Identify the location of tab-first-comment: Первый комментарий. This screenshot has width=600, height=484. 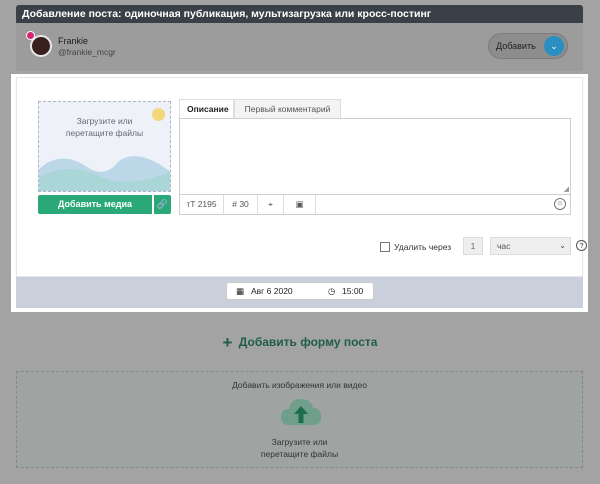
(287, 108).